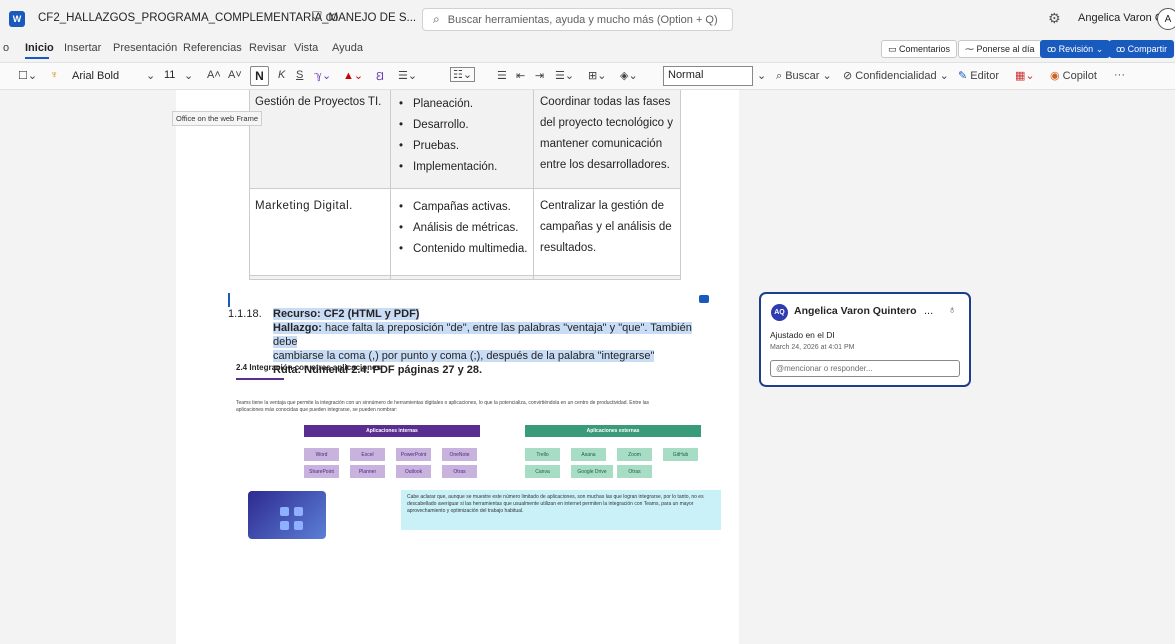  What do you see at coordinates (318, 102) in the screenshot?
I see `table-cell-area: Gestión de Proyectos TI.` at bounding box center [318, 102].